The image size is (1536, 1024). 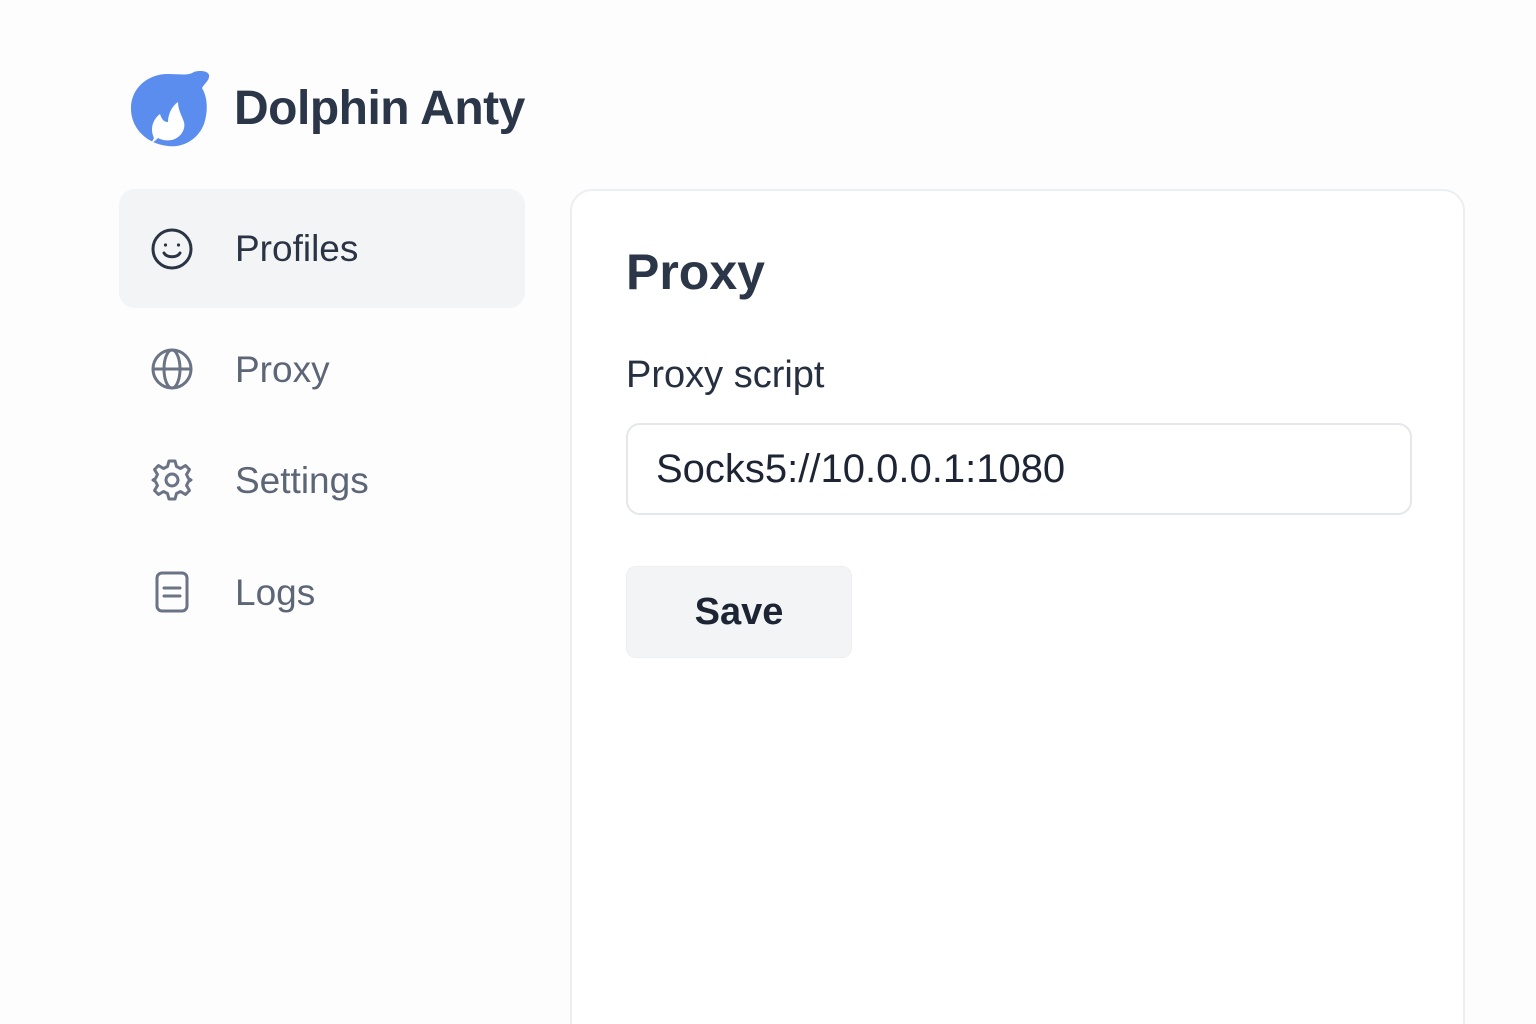 I want to click on sidebar-item-settings: Settings, so click(x=322, y=480).